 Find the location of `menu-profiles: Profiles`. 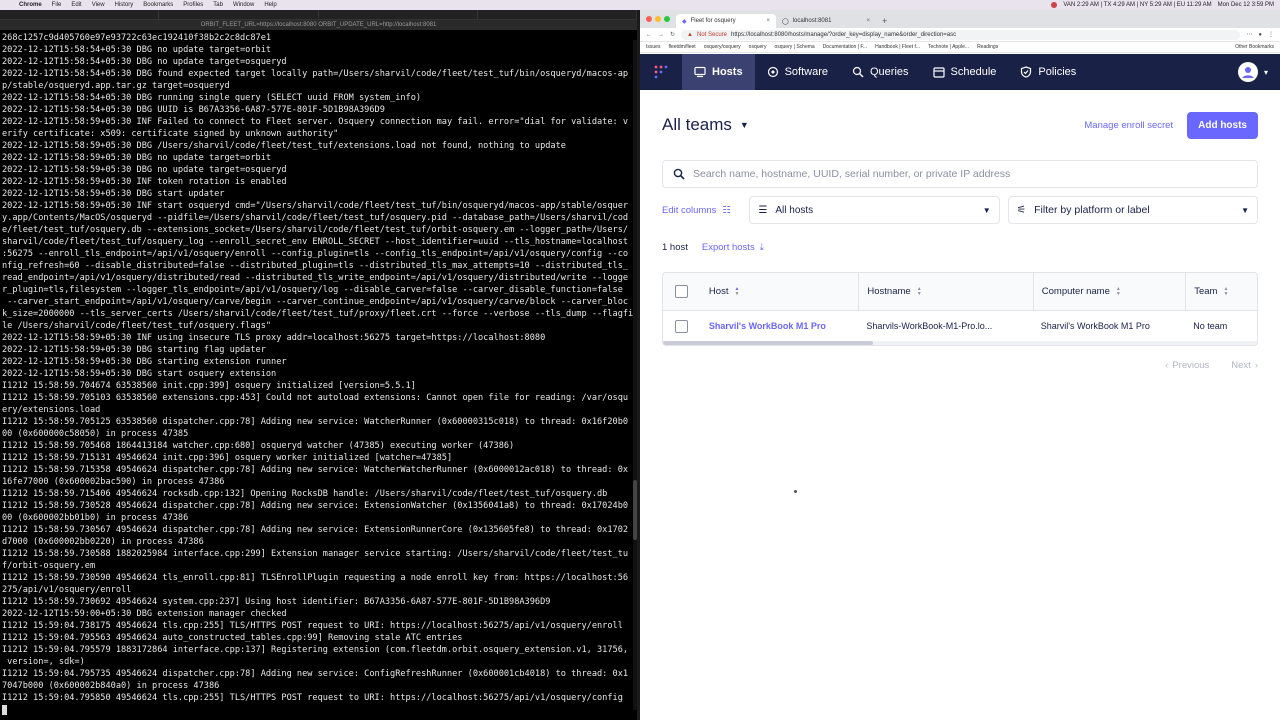

menu-profiles: Profiles is located at coordinates (193, 5).